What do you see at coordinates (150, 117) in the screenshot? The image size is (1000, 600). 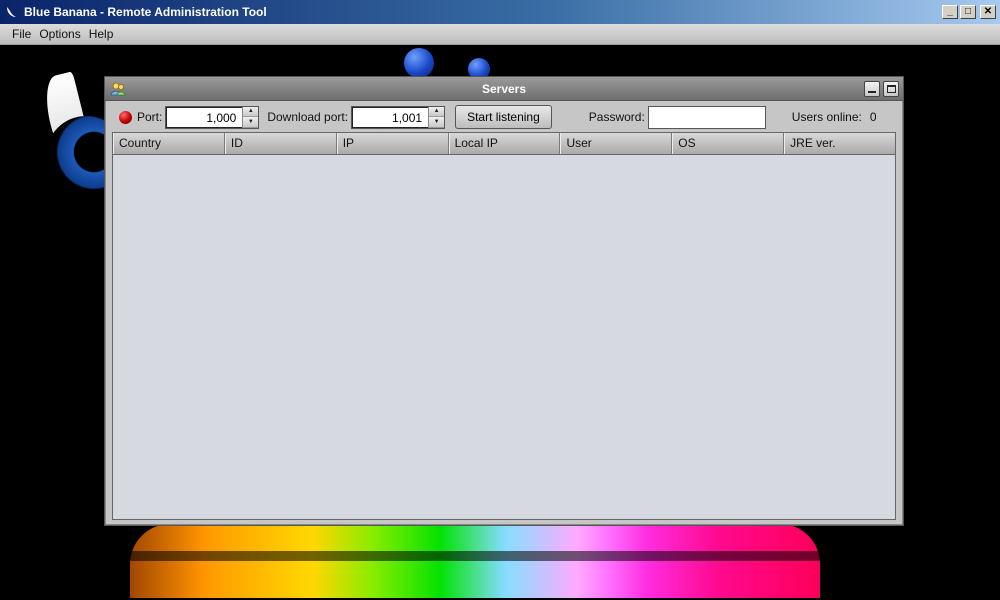 I see `port-label: Port:` at bounding box center [150, 117].